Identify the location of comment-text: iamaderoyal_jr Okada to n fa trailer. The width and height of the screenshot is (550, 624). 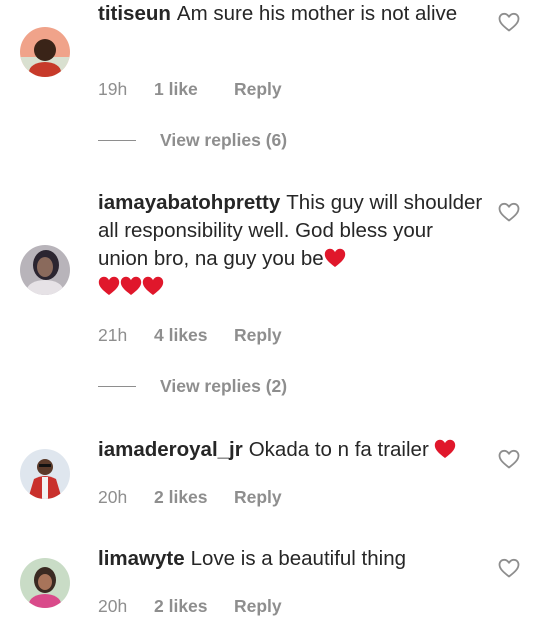
(290, 450).